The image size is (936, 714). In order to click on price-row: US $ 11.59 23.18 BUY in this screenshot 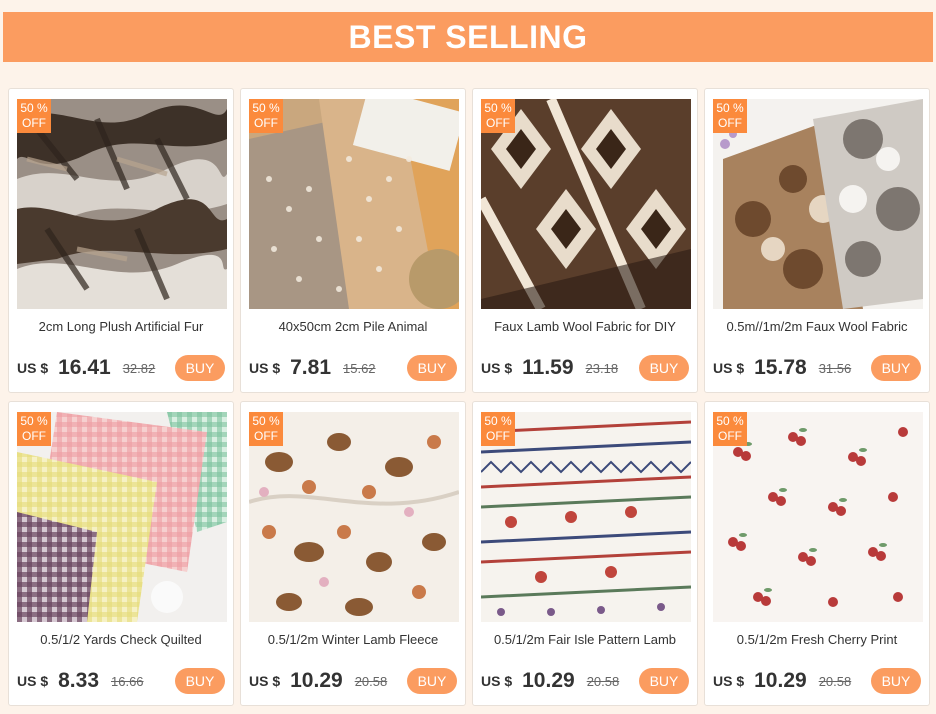, I will do `click(585, 368)`.